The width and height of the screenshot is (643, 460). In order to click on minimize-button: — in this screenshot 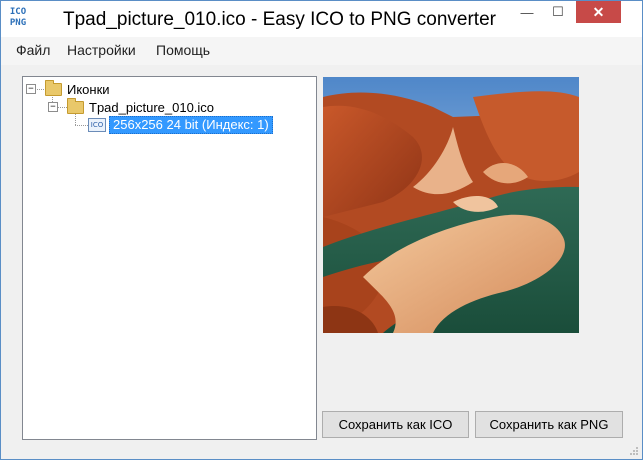, I will do `click(527, 12)`.